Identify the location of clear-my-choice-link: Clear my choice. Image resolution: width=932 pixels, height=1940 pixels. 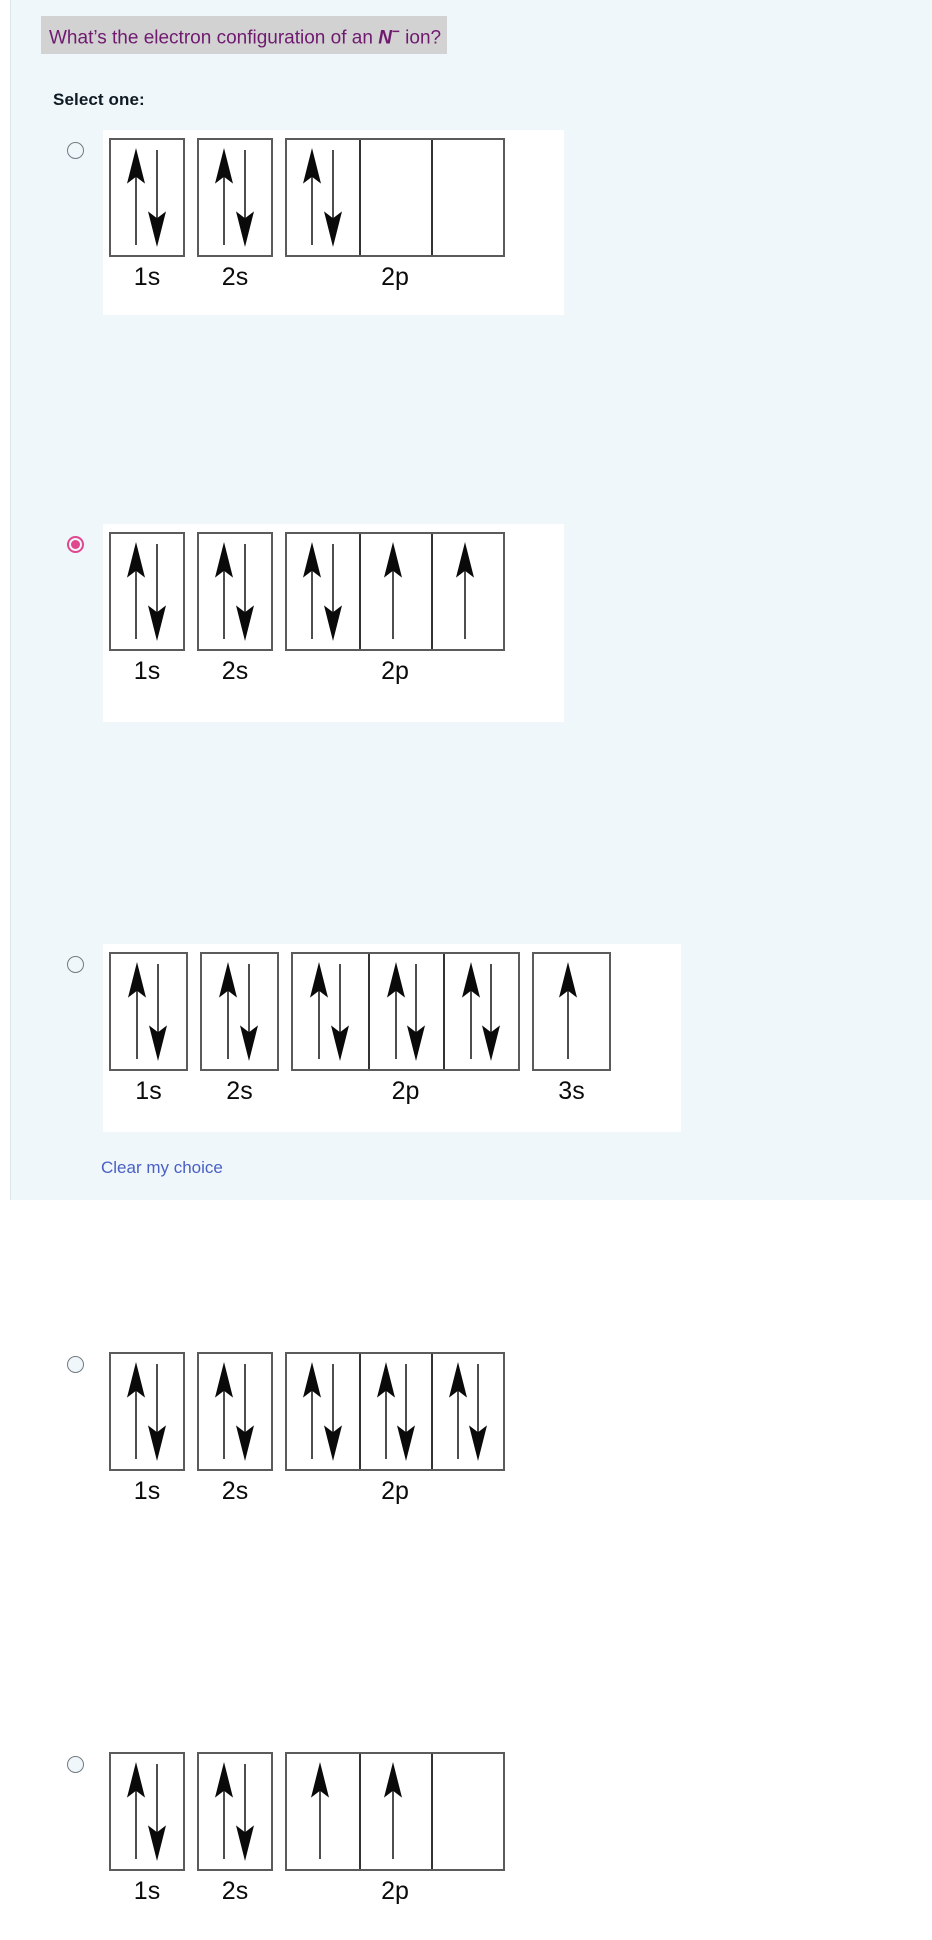
(162, 1168).